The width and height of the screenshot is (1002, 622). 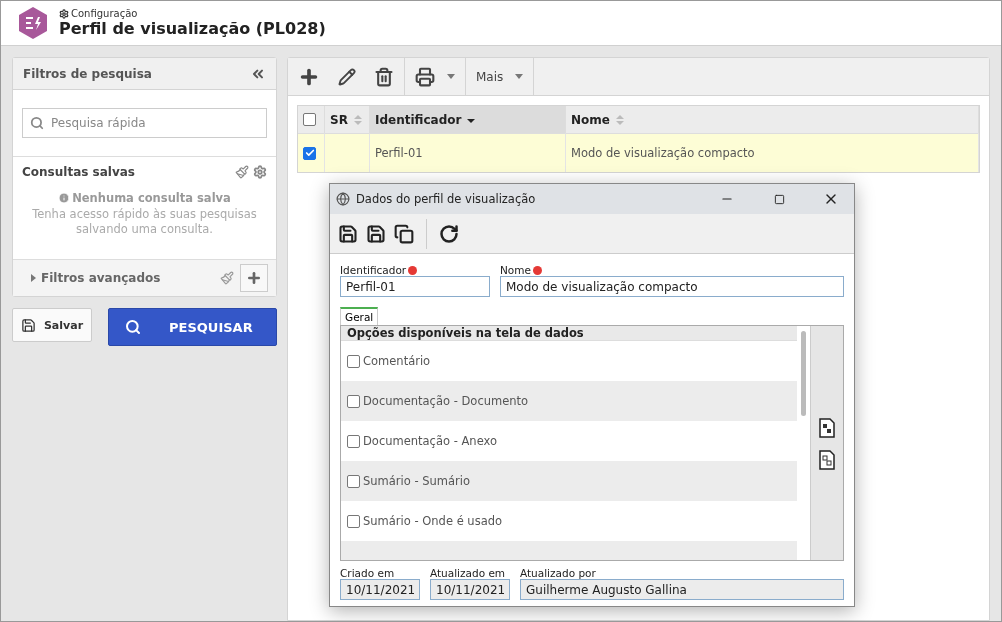 I want to click on empty-message: Tenha acesso rápido às suas pesquisas salvando uma consulta., so click(x=144, y=222).